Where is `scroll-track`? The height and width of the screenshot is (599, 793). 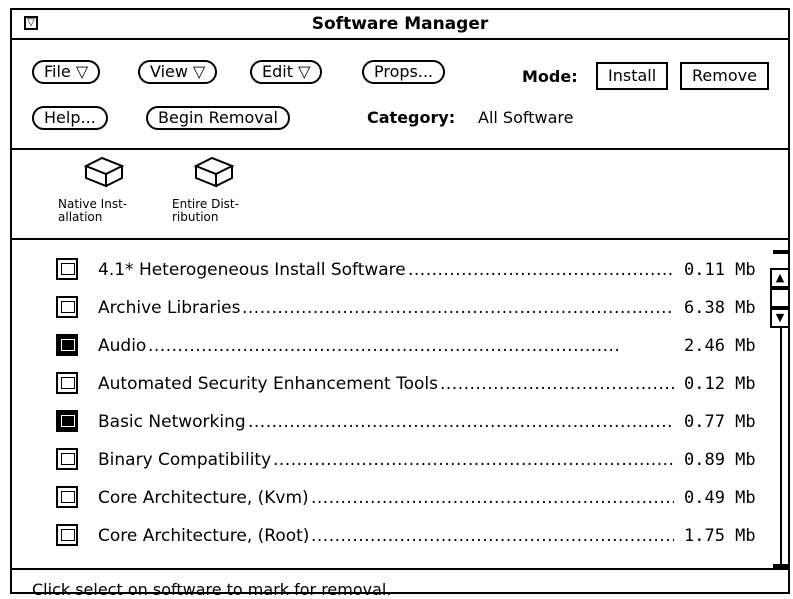
scroll-track is located at coordinates (781, 446).